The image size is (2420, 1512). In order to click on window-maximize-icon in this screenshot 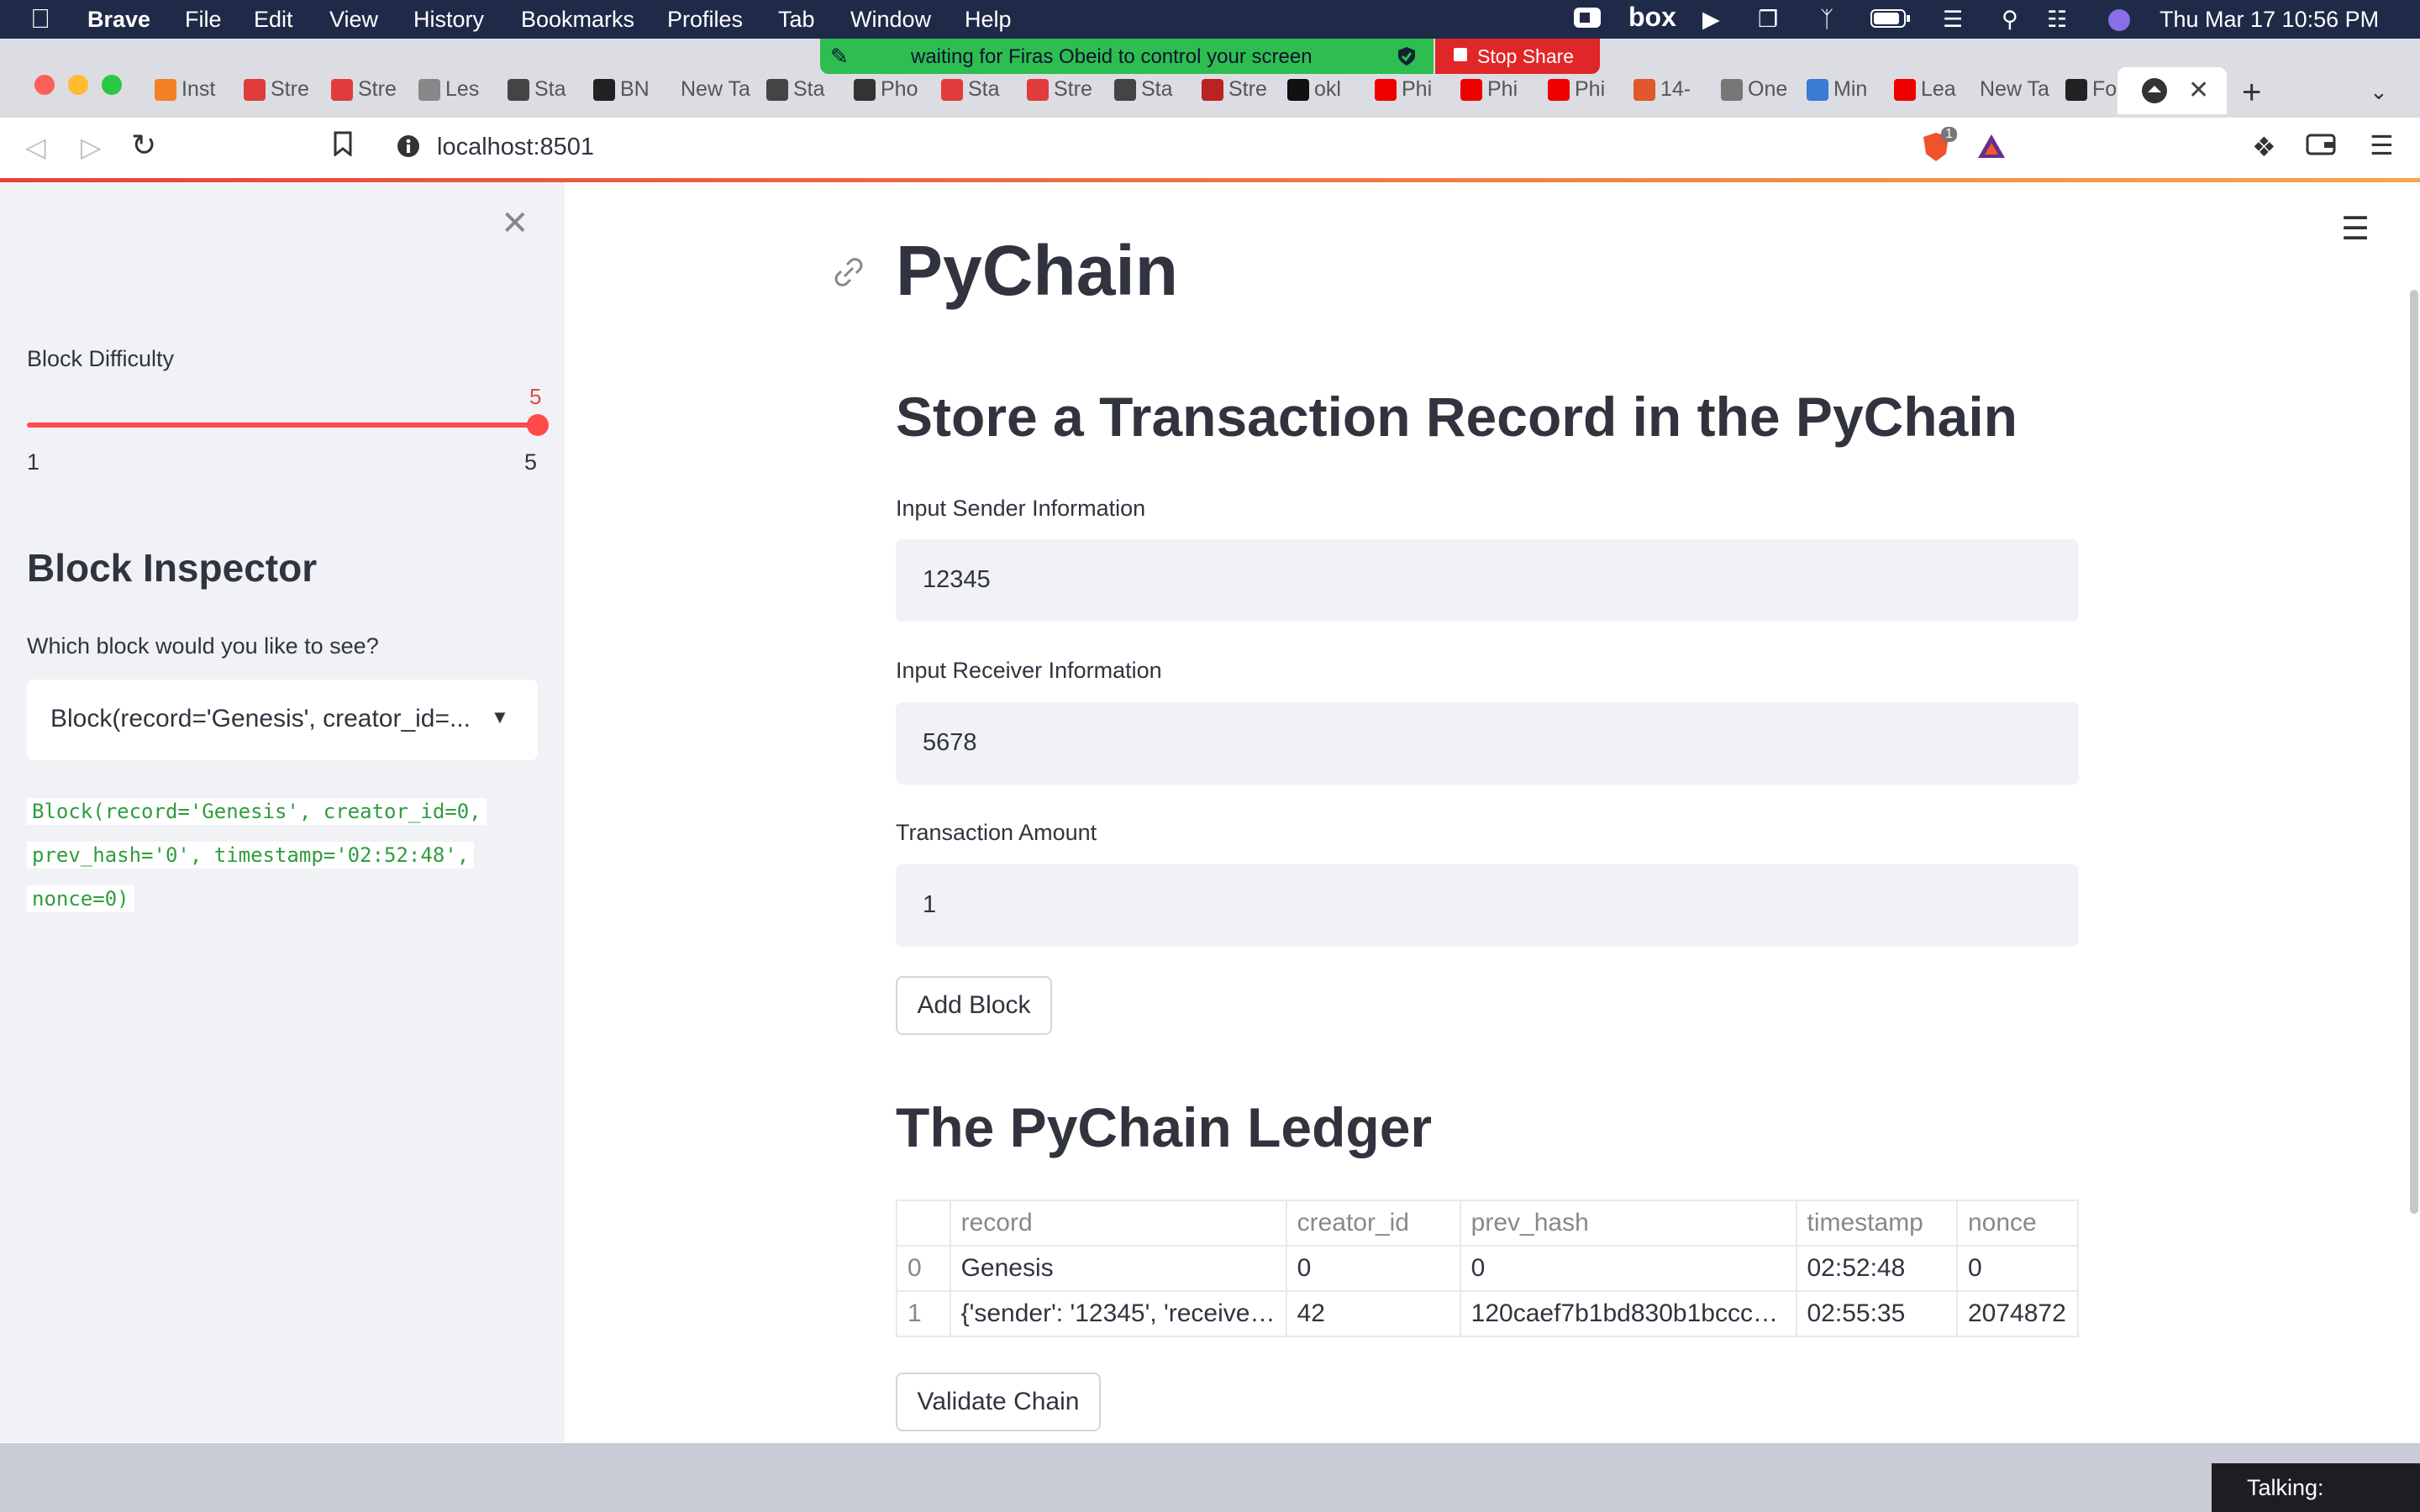, I will do `click(112, 87)`.